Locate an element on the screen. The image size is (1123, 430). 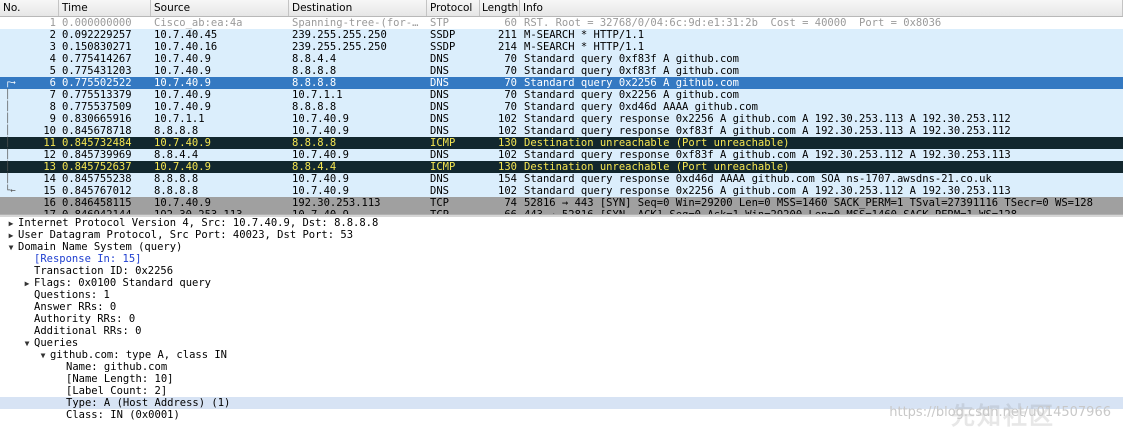
tree-node: ▶ Flags: 0x0100 Standard query is located at coordinates (561, 283).